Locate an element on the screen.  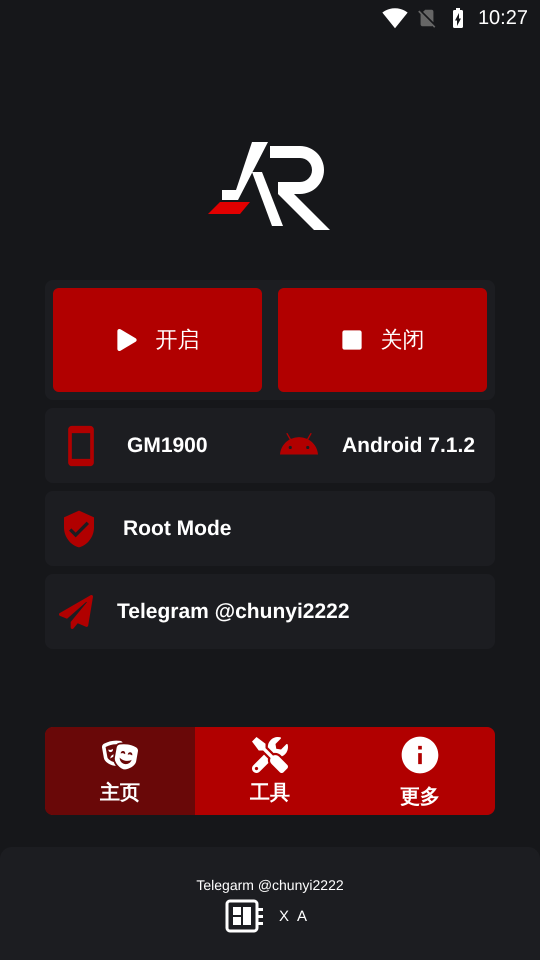
play-icon is located at coordinates (127, 340).